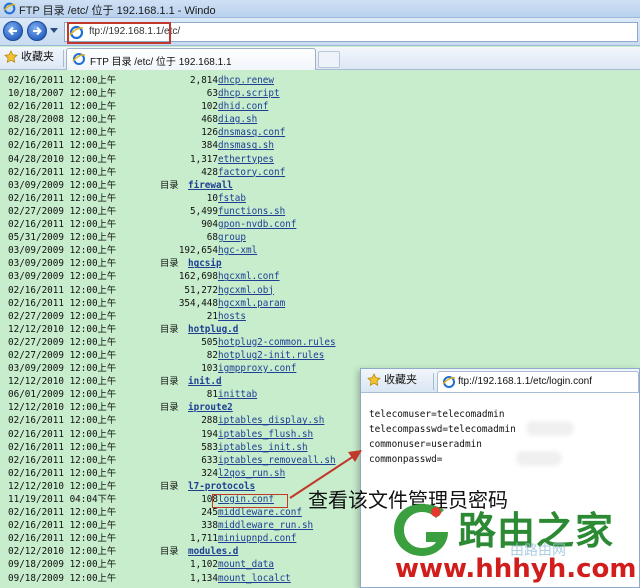 Image resolution: width=640 pixels, height=588 pixels. Describe the element at coordinates (191, 59) in the screenshot. I see `tab-ftp-etc: FTP 目录 /etc/ 位于 192.168.1.1` at that location.